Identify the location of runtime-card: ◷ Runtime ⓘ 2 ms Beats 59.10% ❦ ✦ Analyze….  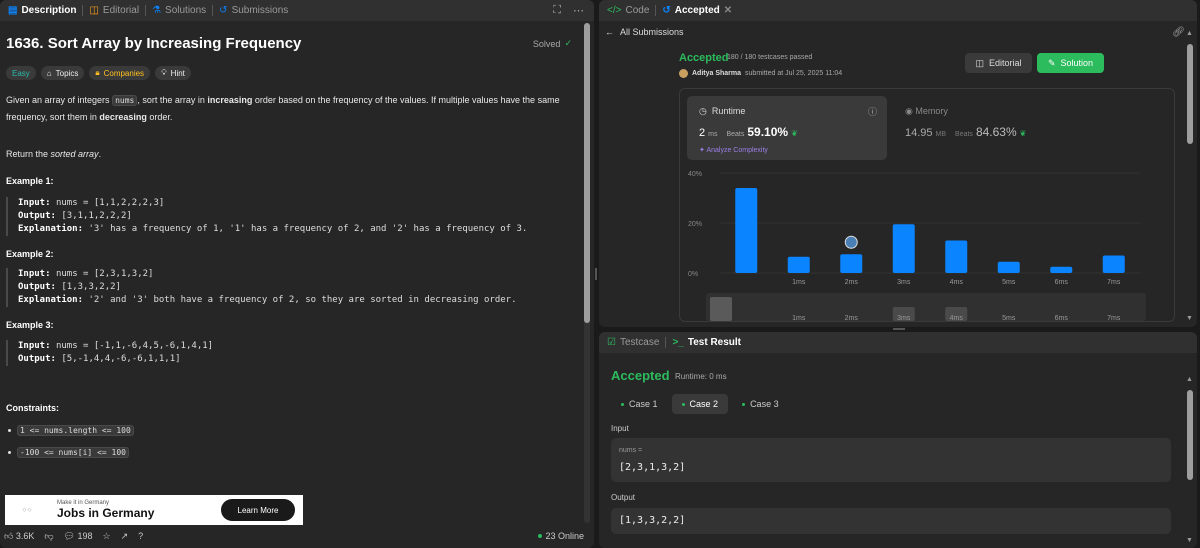
(787, 128).